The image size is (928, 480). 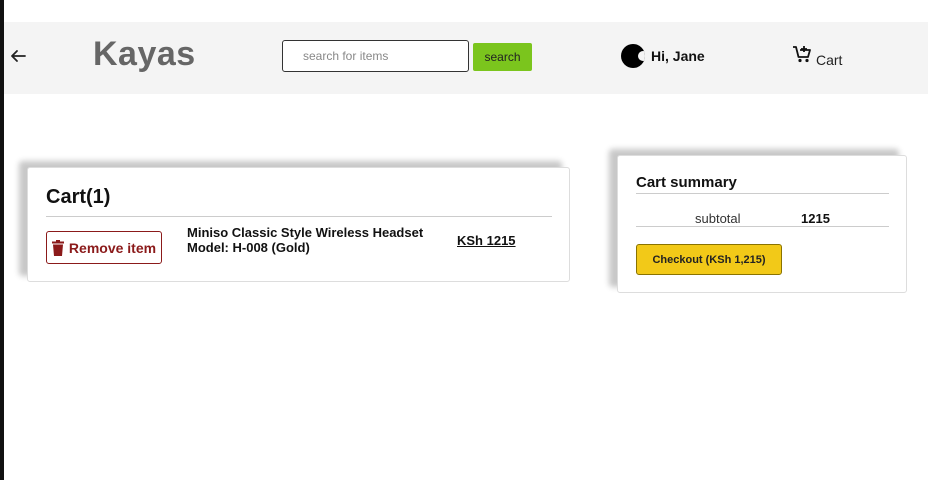 What do you see at coordinates (375, 56) in the screenshot?
I see `search-input` at bounding box center [375, 56].